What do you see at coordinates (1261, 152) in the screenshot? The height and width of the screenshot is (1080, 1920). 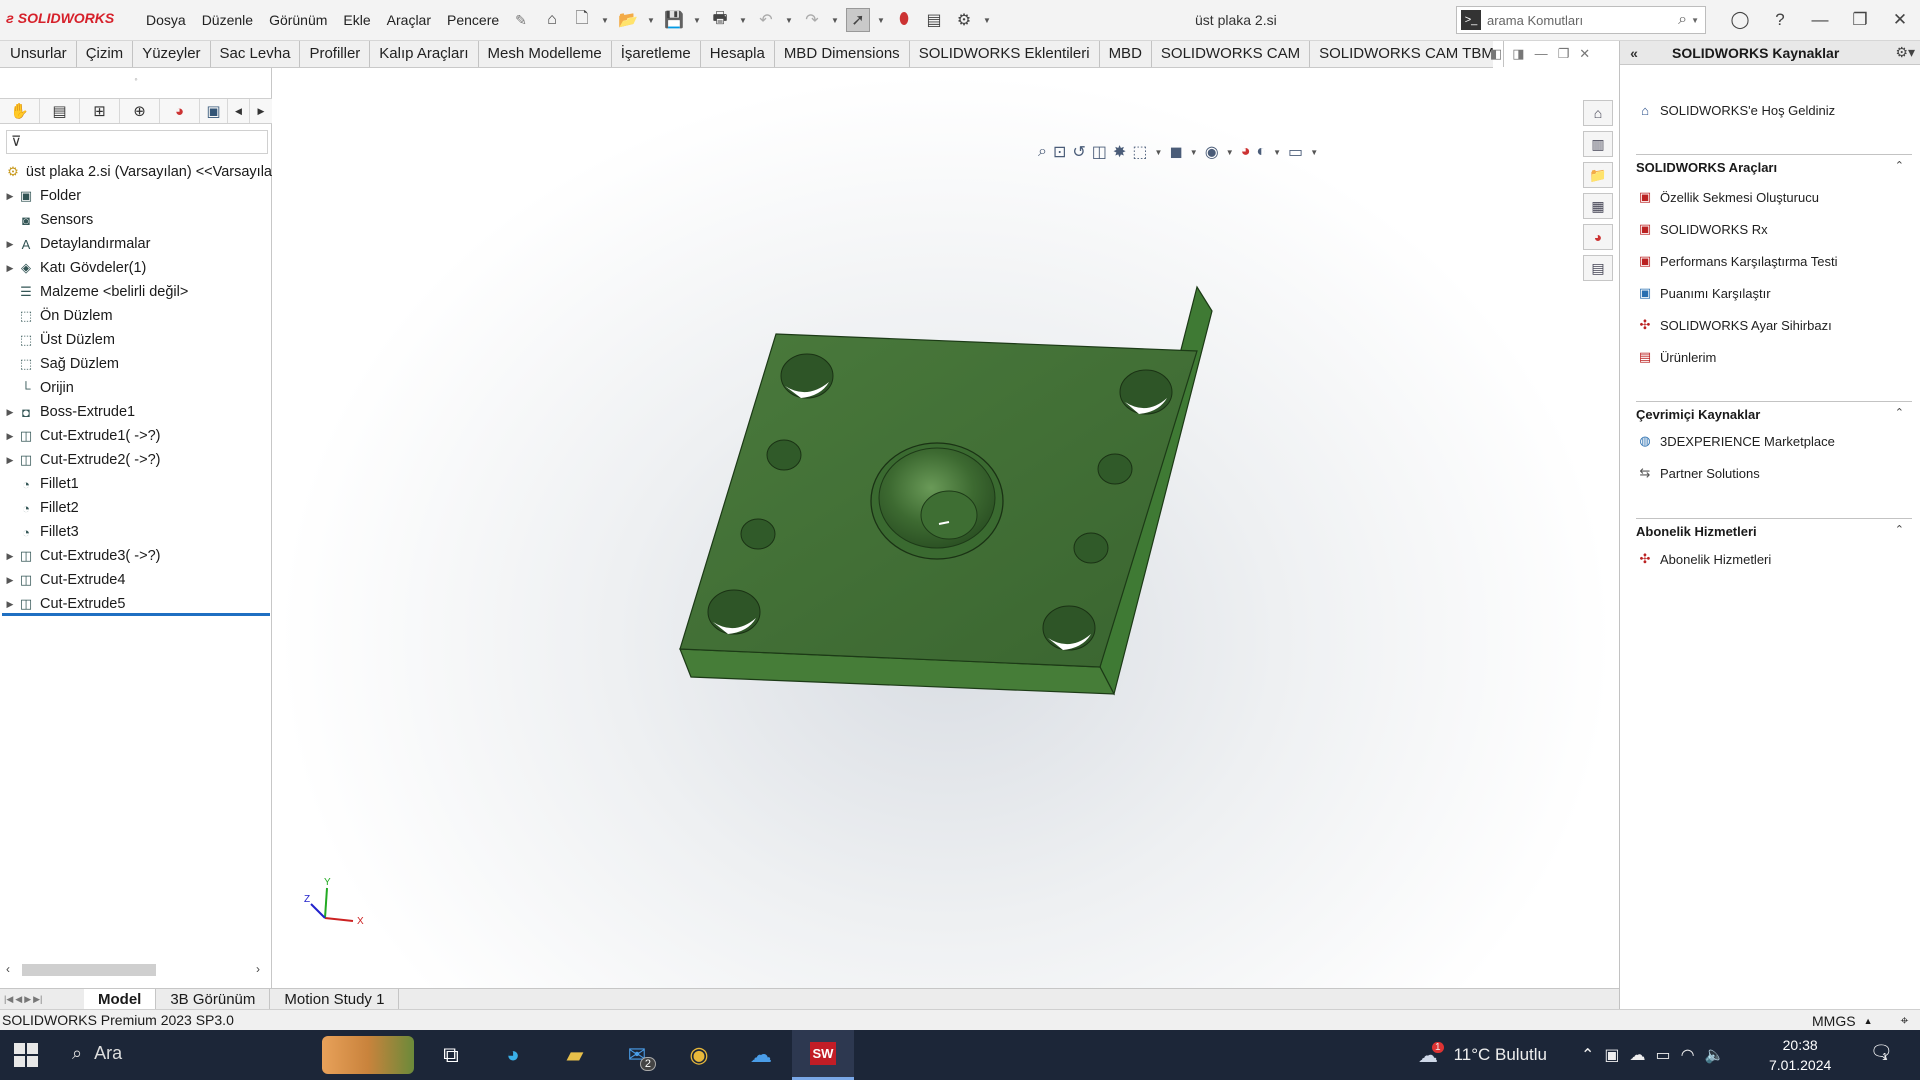 I see `apply-scene-icon: ◐` at bounding box center [1261, 152].